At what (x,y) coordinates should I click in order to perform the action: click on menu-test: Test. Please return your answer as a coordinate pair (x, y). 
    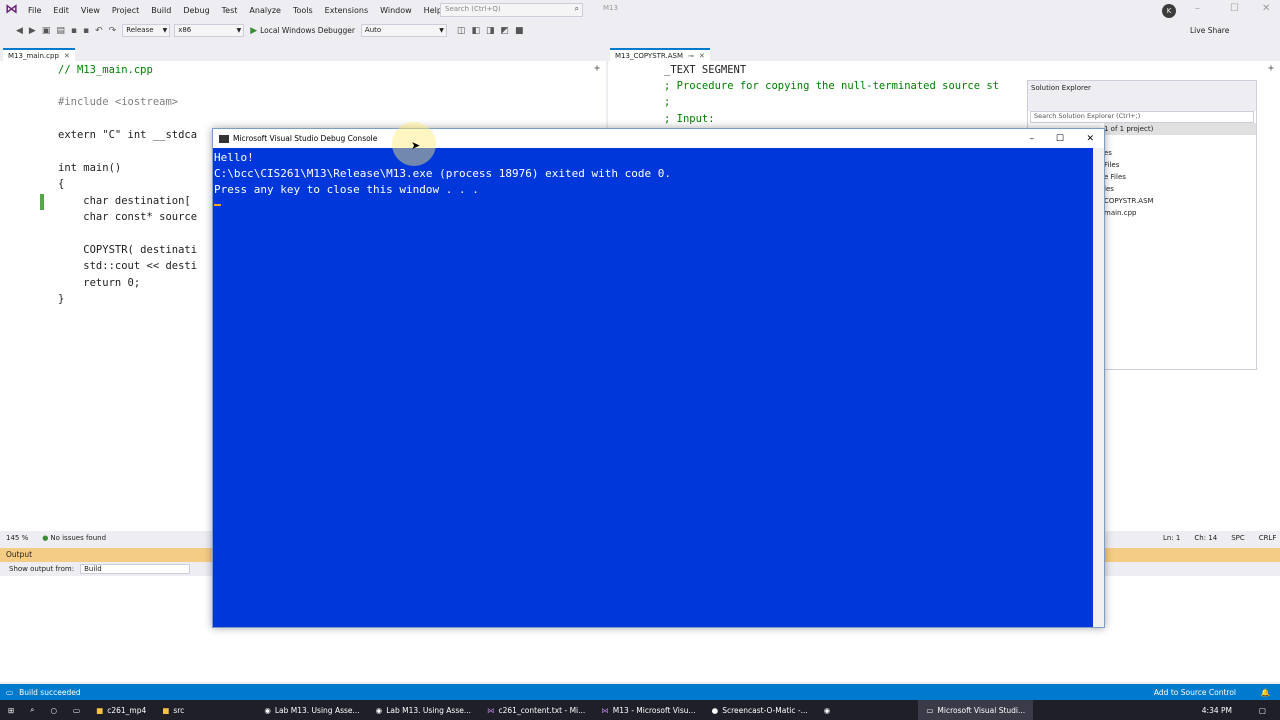
    Looking at the image, I should click on (230, 10).